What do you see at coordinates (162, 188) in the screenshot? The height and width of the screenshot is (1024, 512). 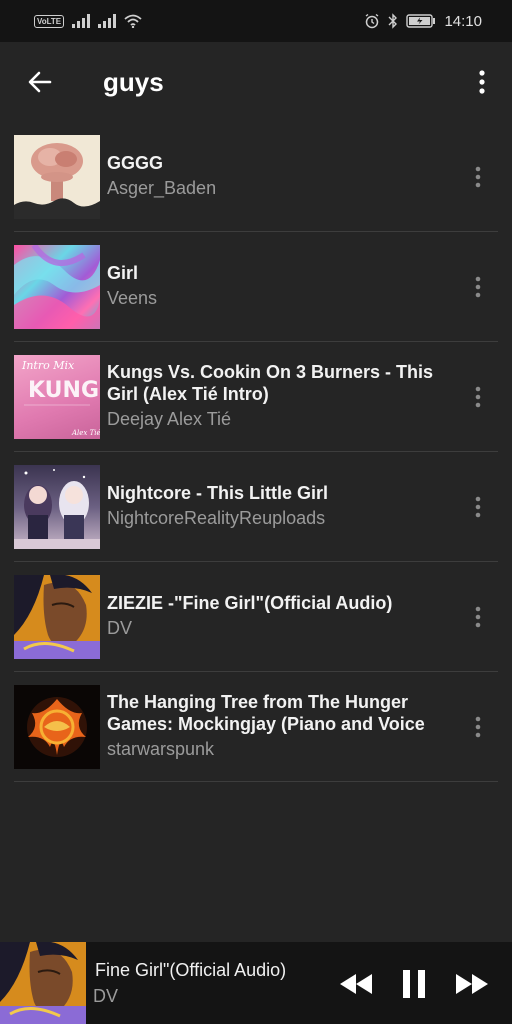 I see `track-artist: Asger_Baden` at bounding box center [162, 188].